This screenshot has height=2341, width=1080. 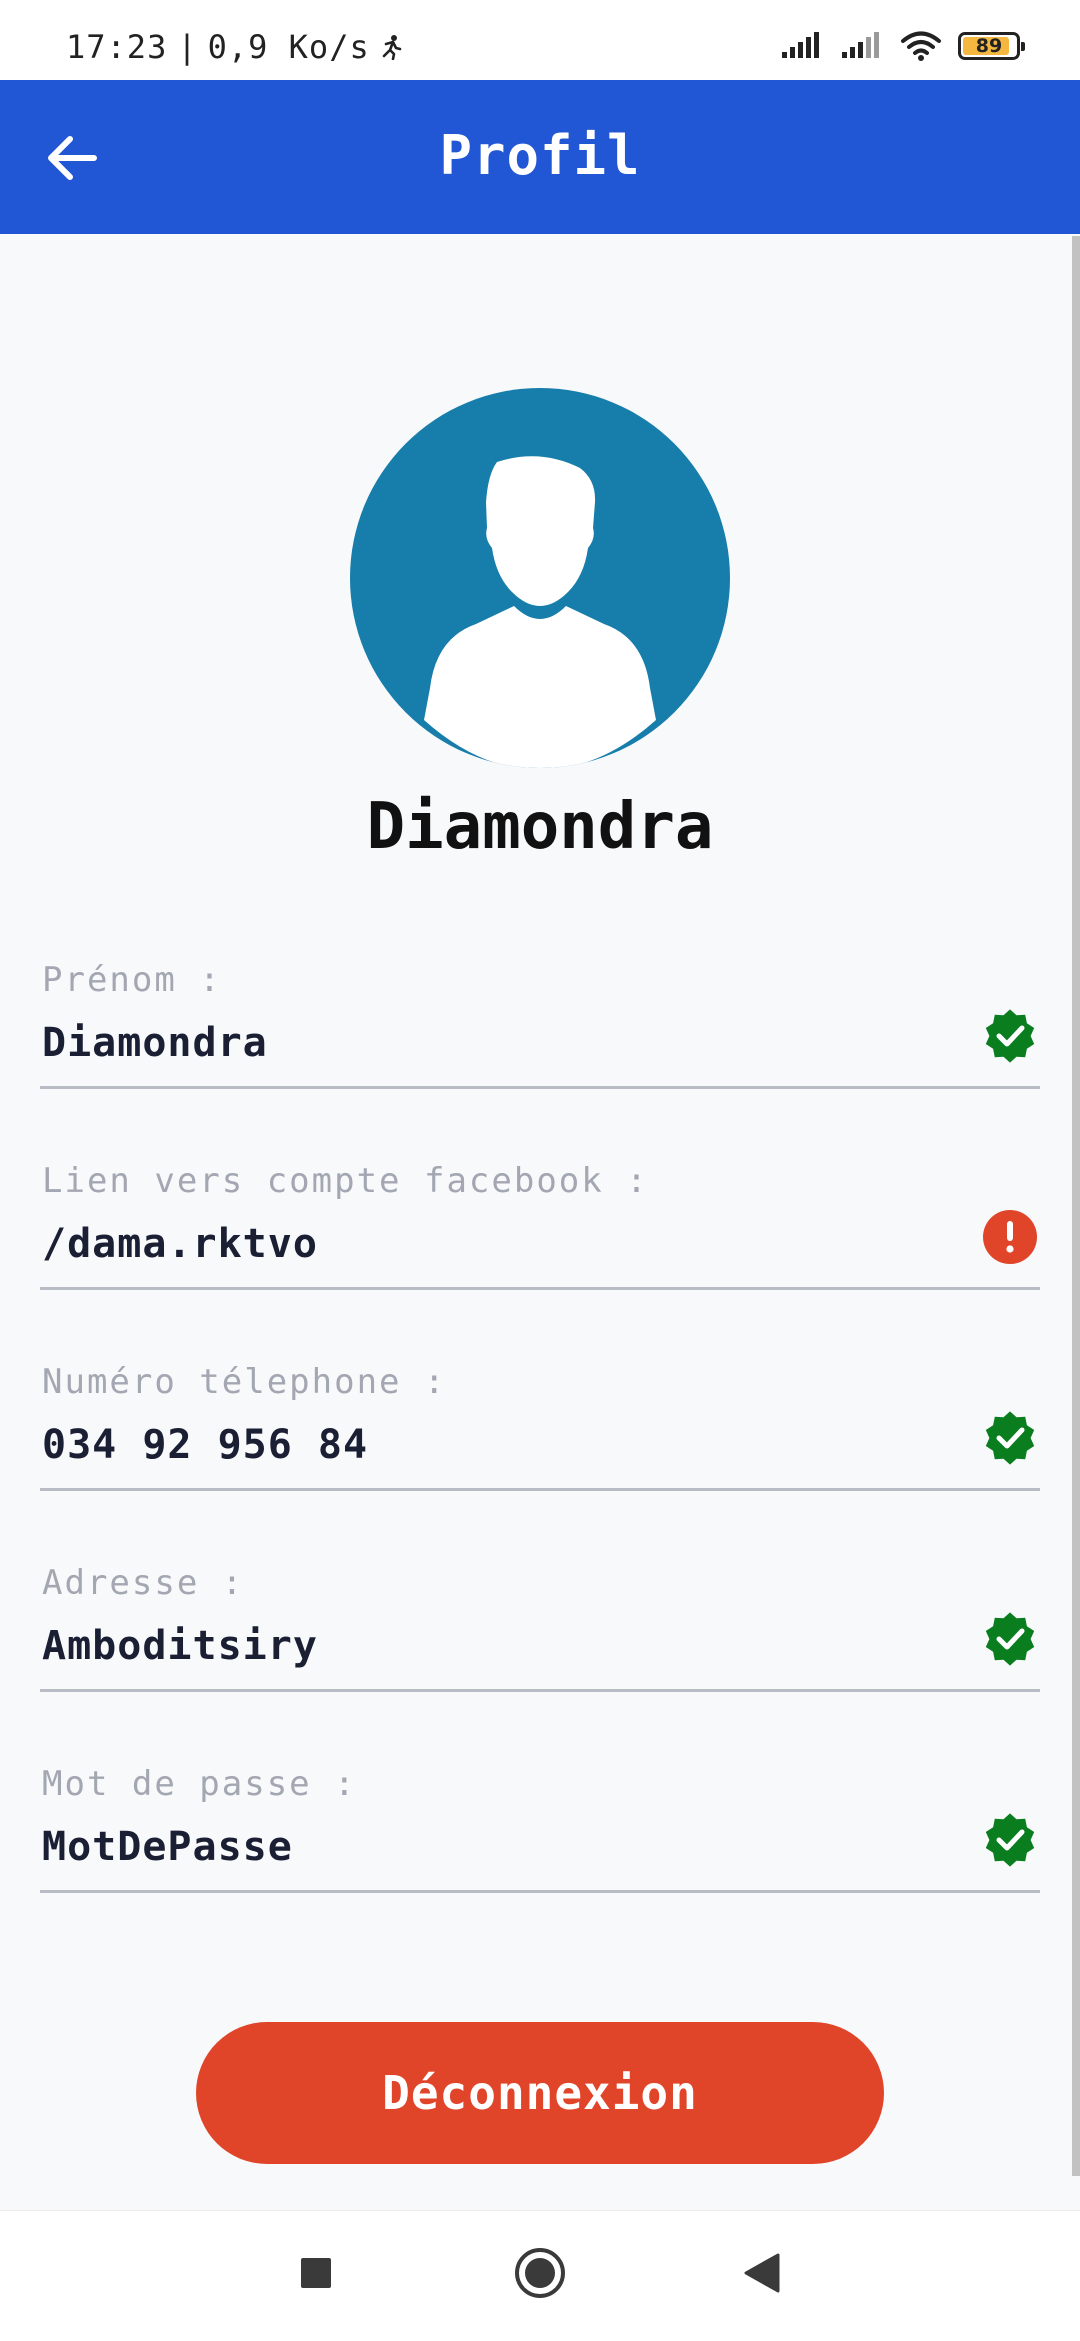 What do you see at coordinates (921, 46) in the screenshot?
I see `wifi-icon` at bounding box center [921, 46].